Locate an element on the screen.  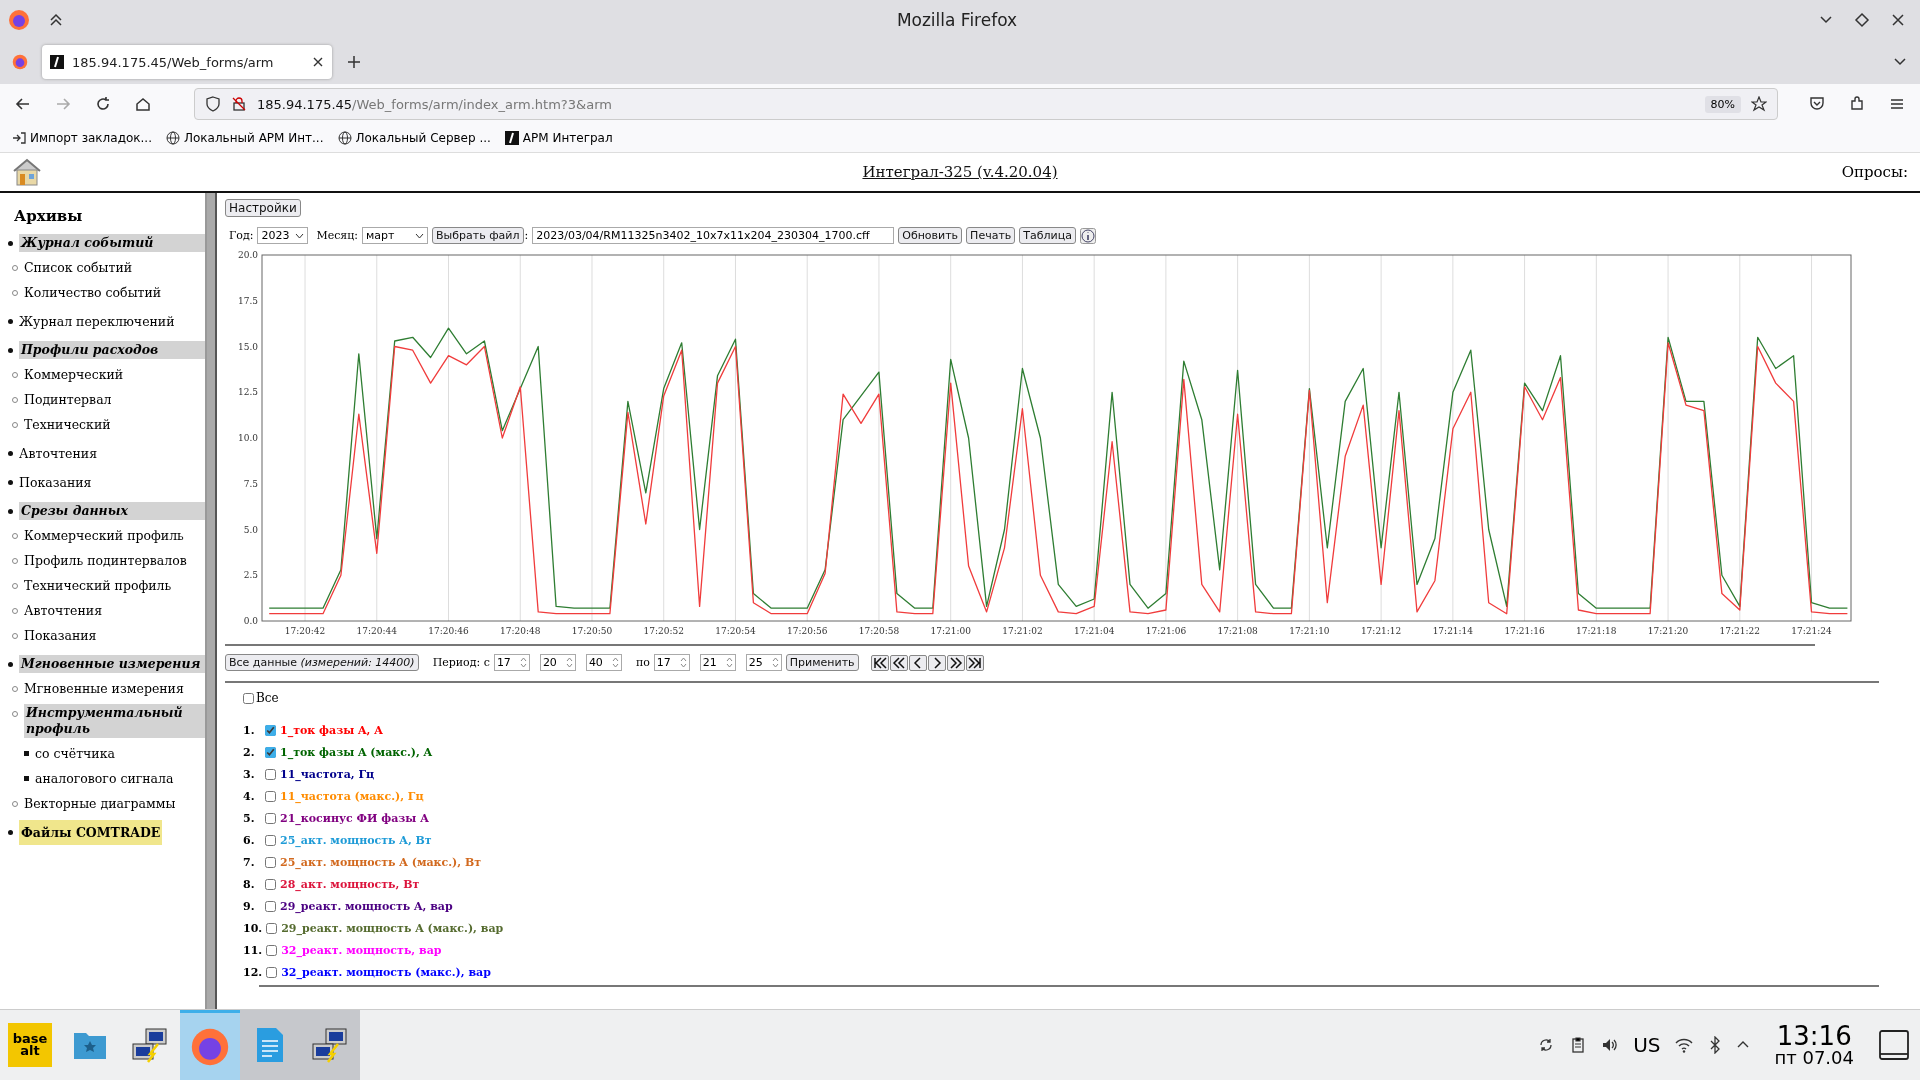
info-icon is located at coordinates (1087, 235).